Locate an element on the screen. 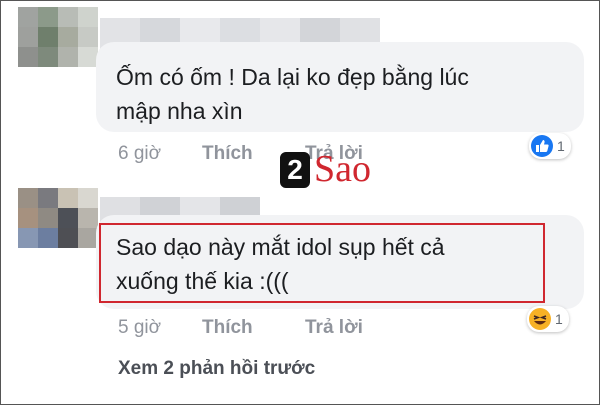  comment-line: xuống thế kia :((( is located at coordinates (202, 281).